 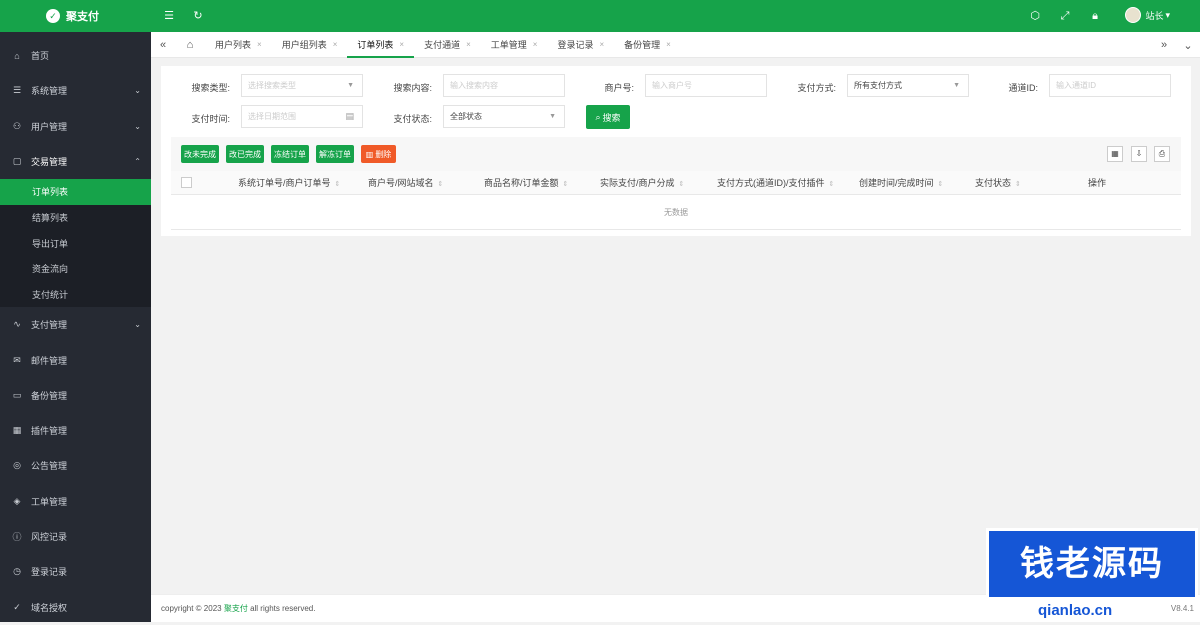 I want to click on tab-label: 工单管理, so click(x=508, y=45).